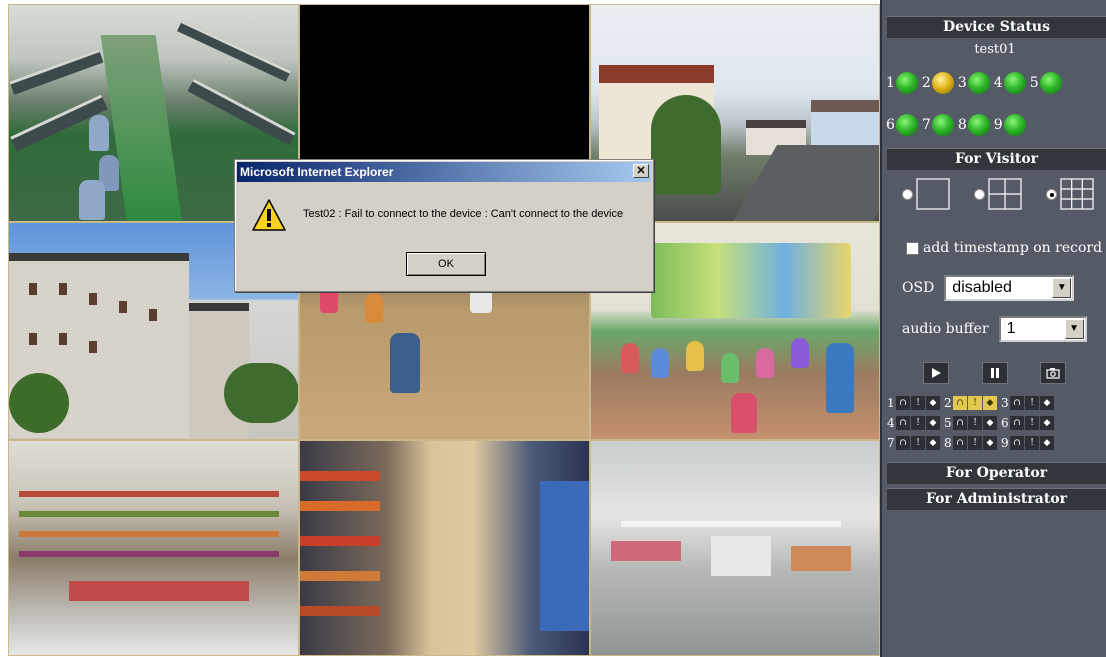 The width and height of the screenshot is (1106, 657). I want to click on play-button, so click(936, 373).